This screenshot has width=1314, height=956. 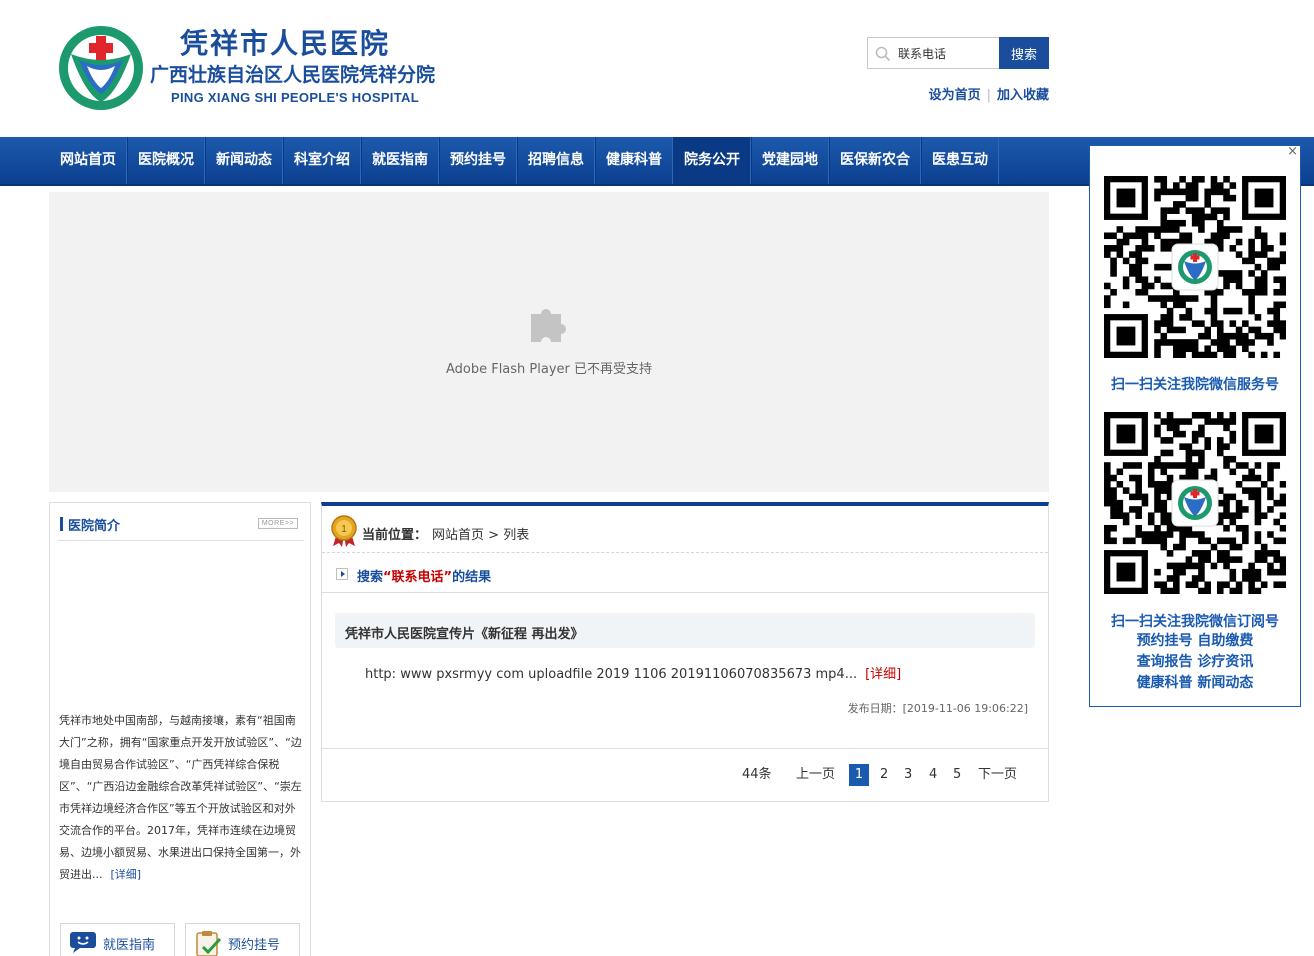 I want to click on guide-label: 就医指南, so click(x=129, y=945).